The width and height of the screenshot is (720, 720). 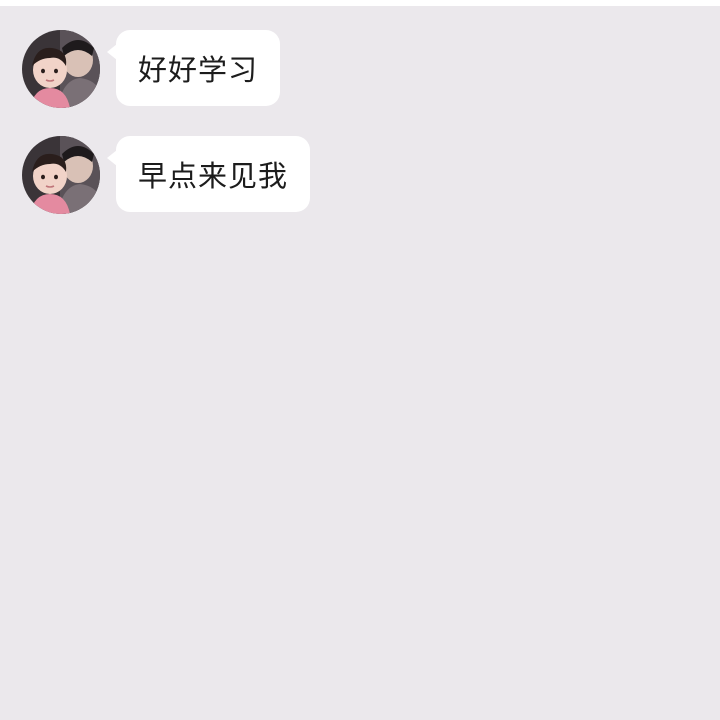 I want to click on message-bubble: 早点来见我, so click(x=208, y=174).